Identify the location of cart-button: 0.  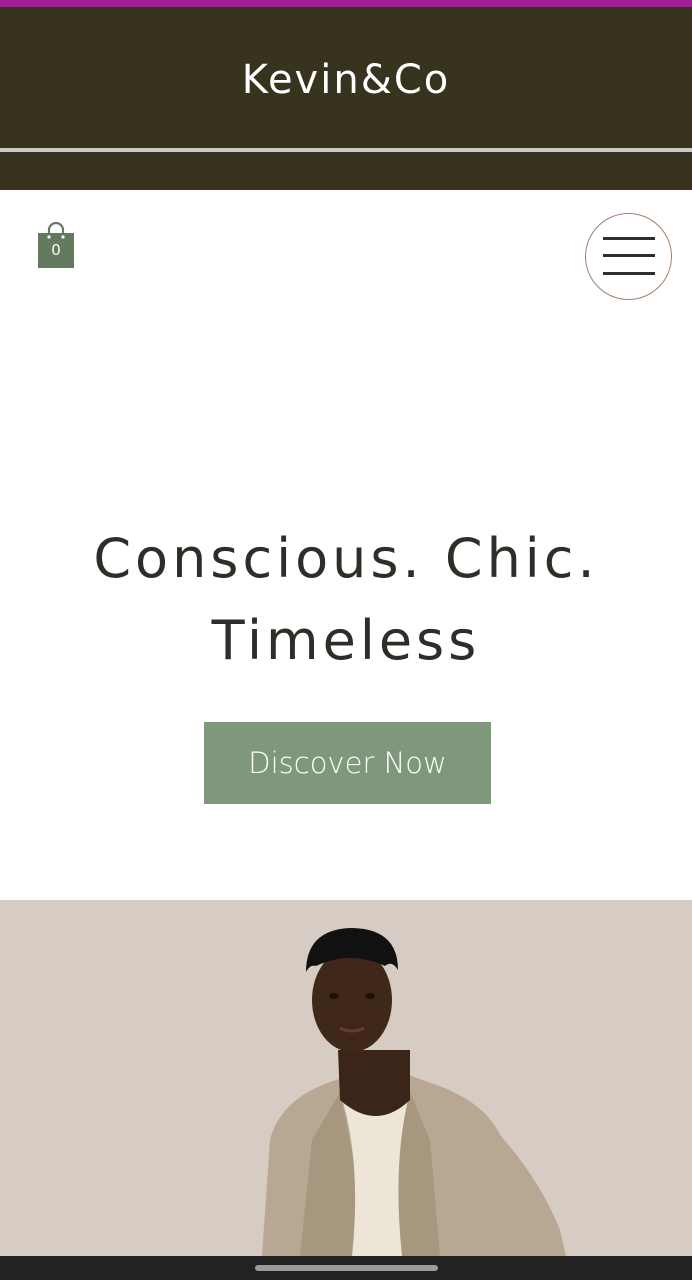
(57, 246).